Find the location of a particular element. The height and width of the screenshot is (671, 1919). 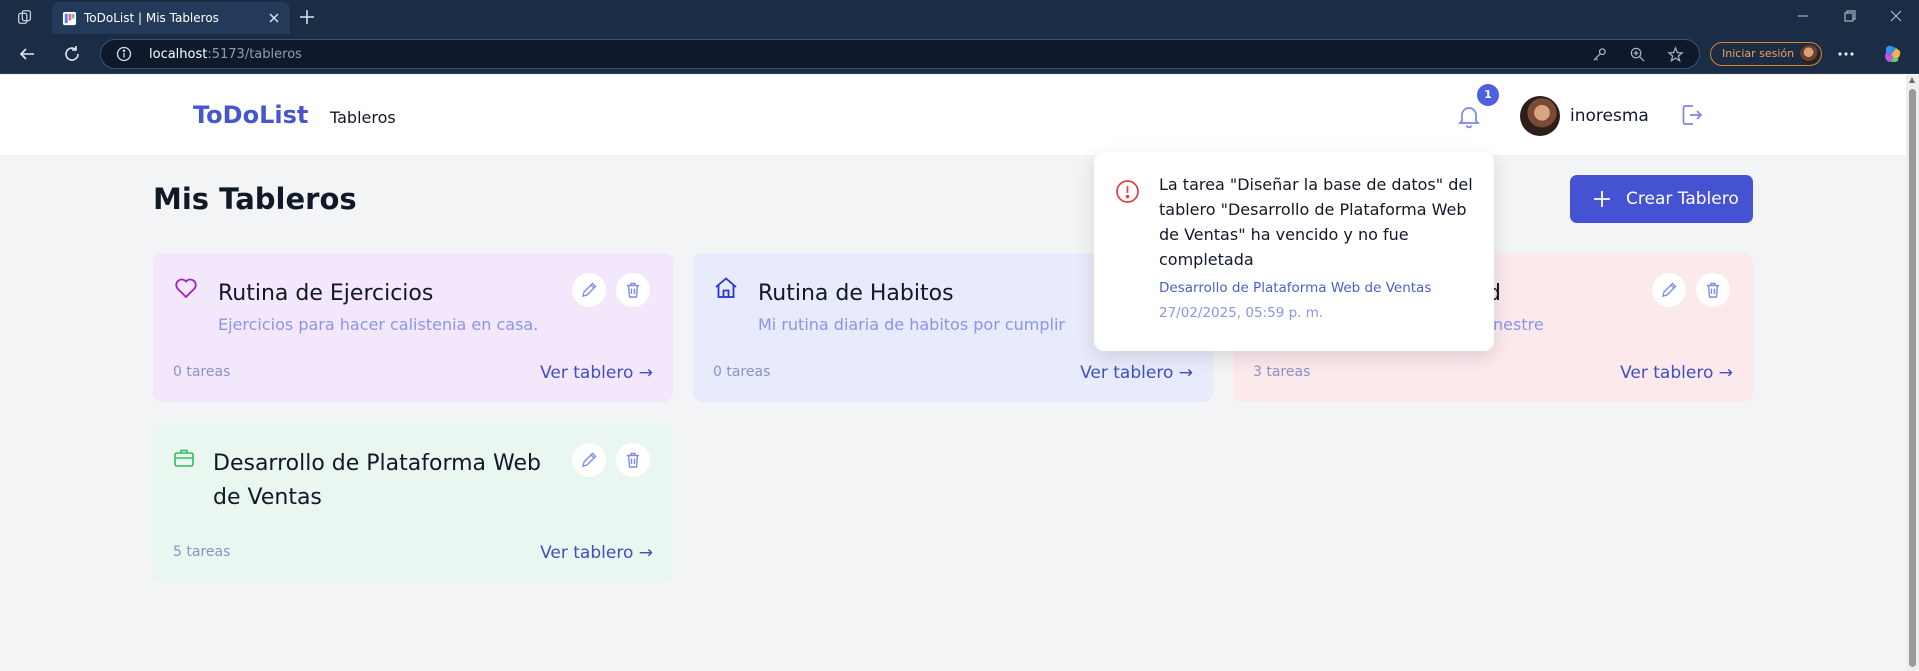

page-title: Mis Tableros is located at coordinates (255, 199).